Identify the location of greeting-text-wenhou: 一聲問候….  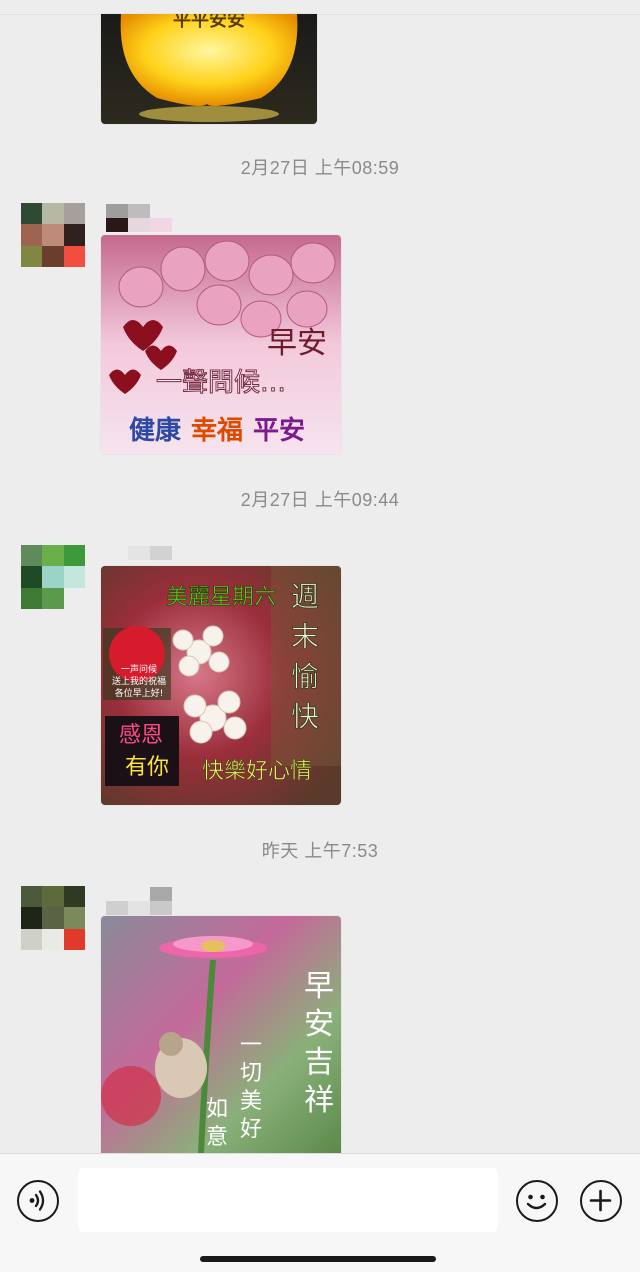
(221, 383).